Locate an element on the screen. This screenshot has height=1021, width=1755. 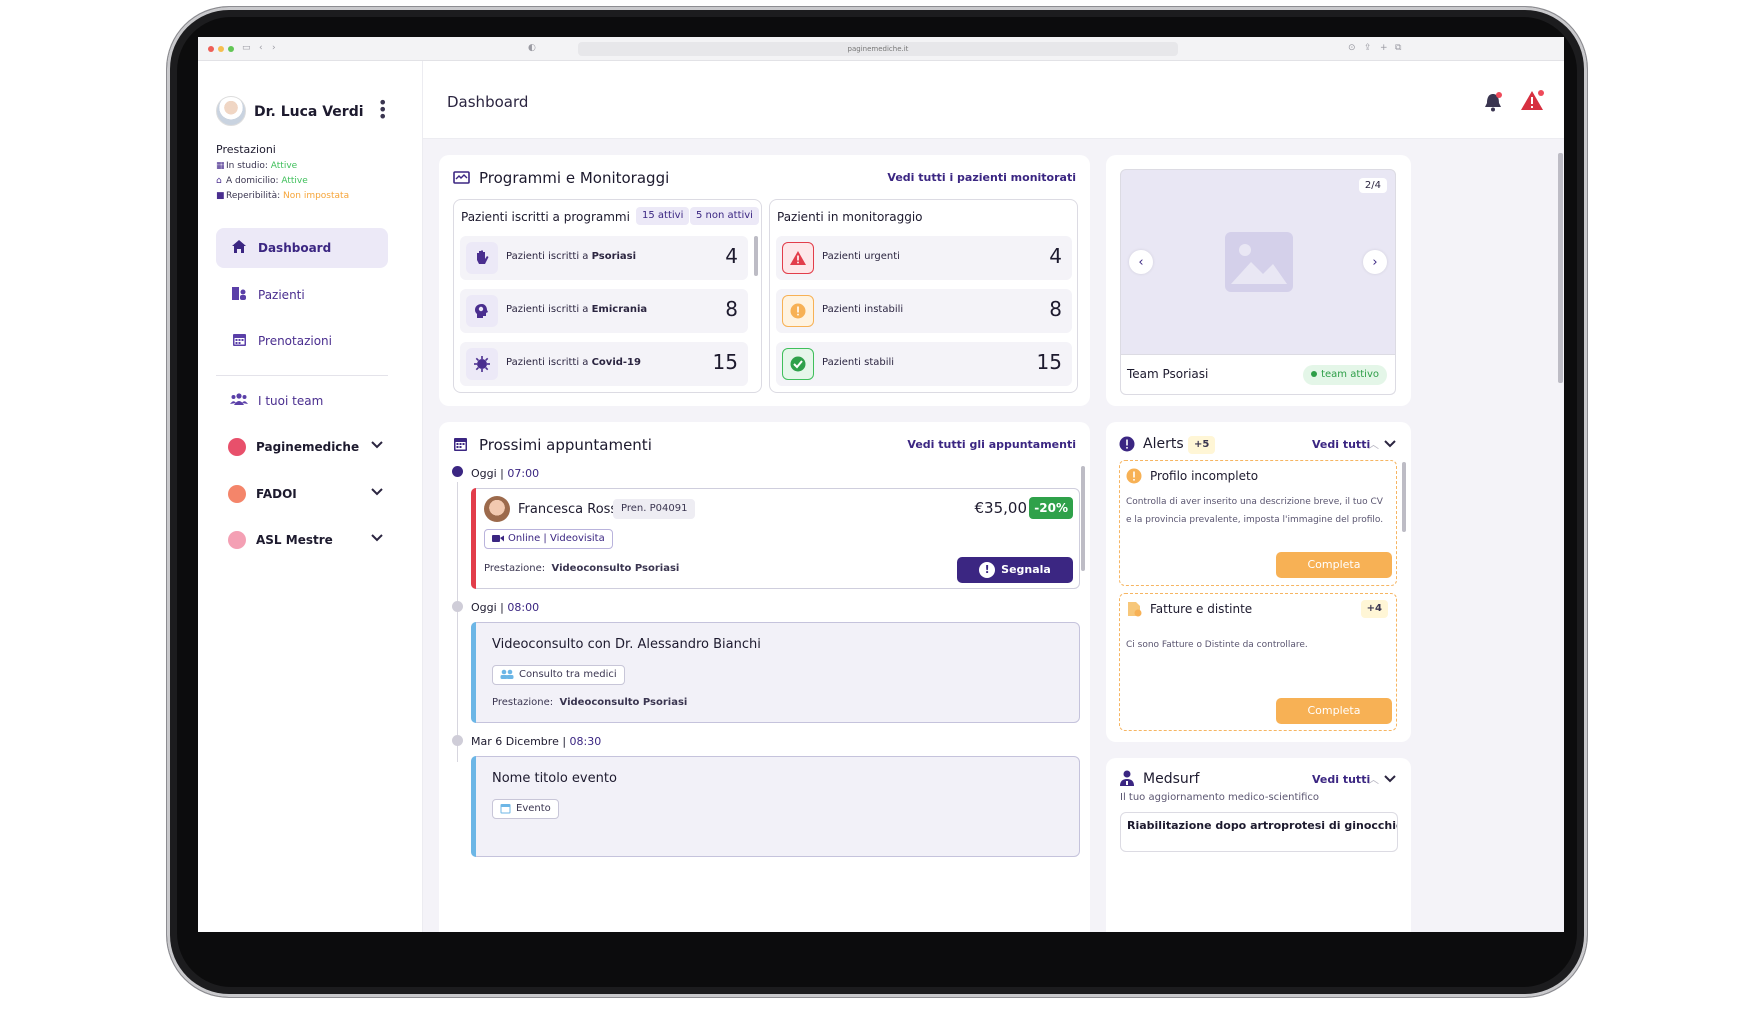
sidebar-toggle-icon: ▭ is located at coordinates (246, 48).